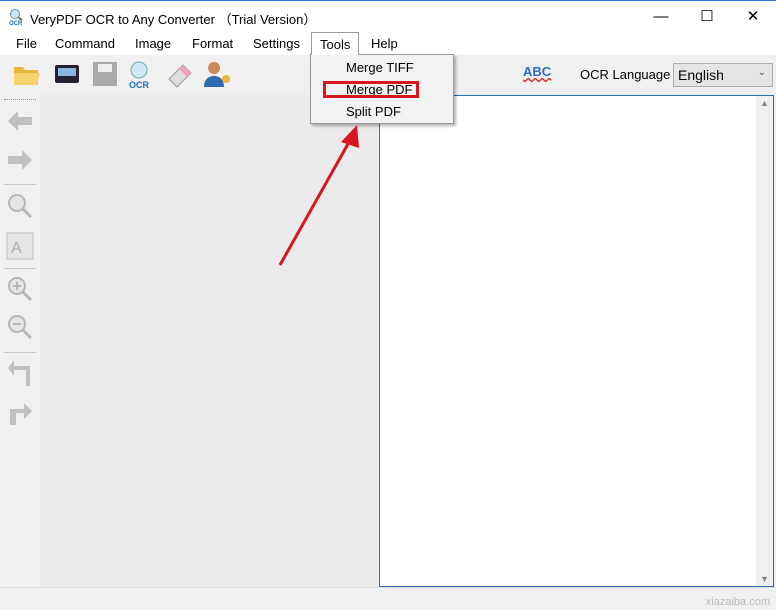  Describe the element at coordinates (20, 327) in the screenshot. I see `zoom-out-icon` at that location.